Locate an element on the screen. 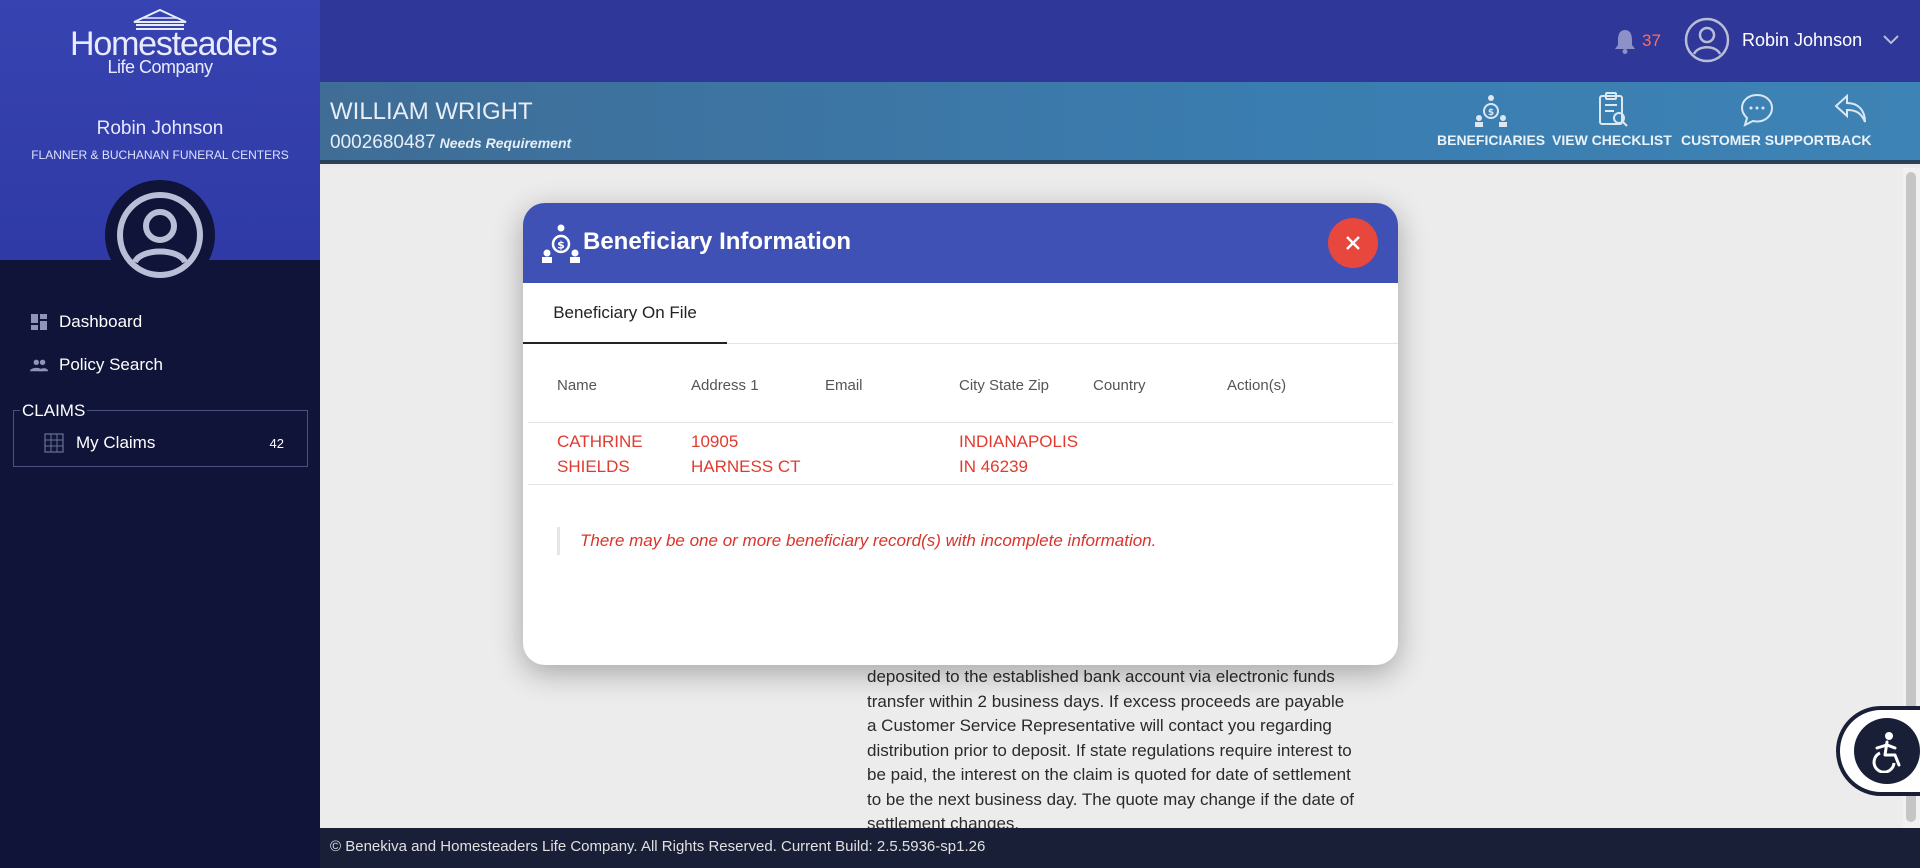 The width and height of the screenshot is (1920, 868). beneficiaries-button: $ BENEFICIARIES is located at coordinates (1491, 120).